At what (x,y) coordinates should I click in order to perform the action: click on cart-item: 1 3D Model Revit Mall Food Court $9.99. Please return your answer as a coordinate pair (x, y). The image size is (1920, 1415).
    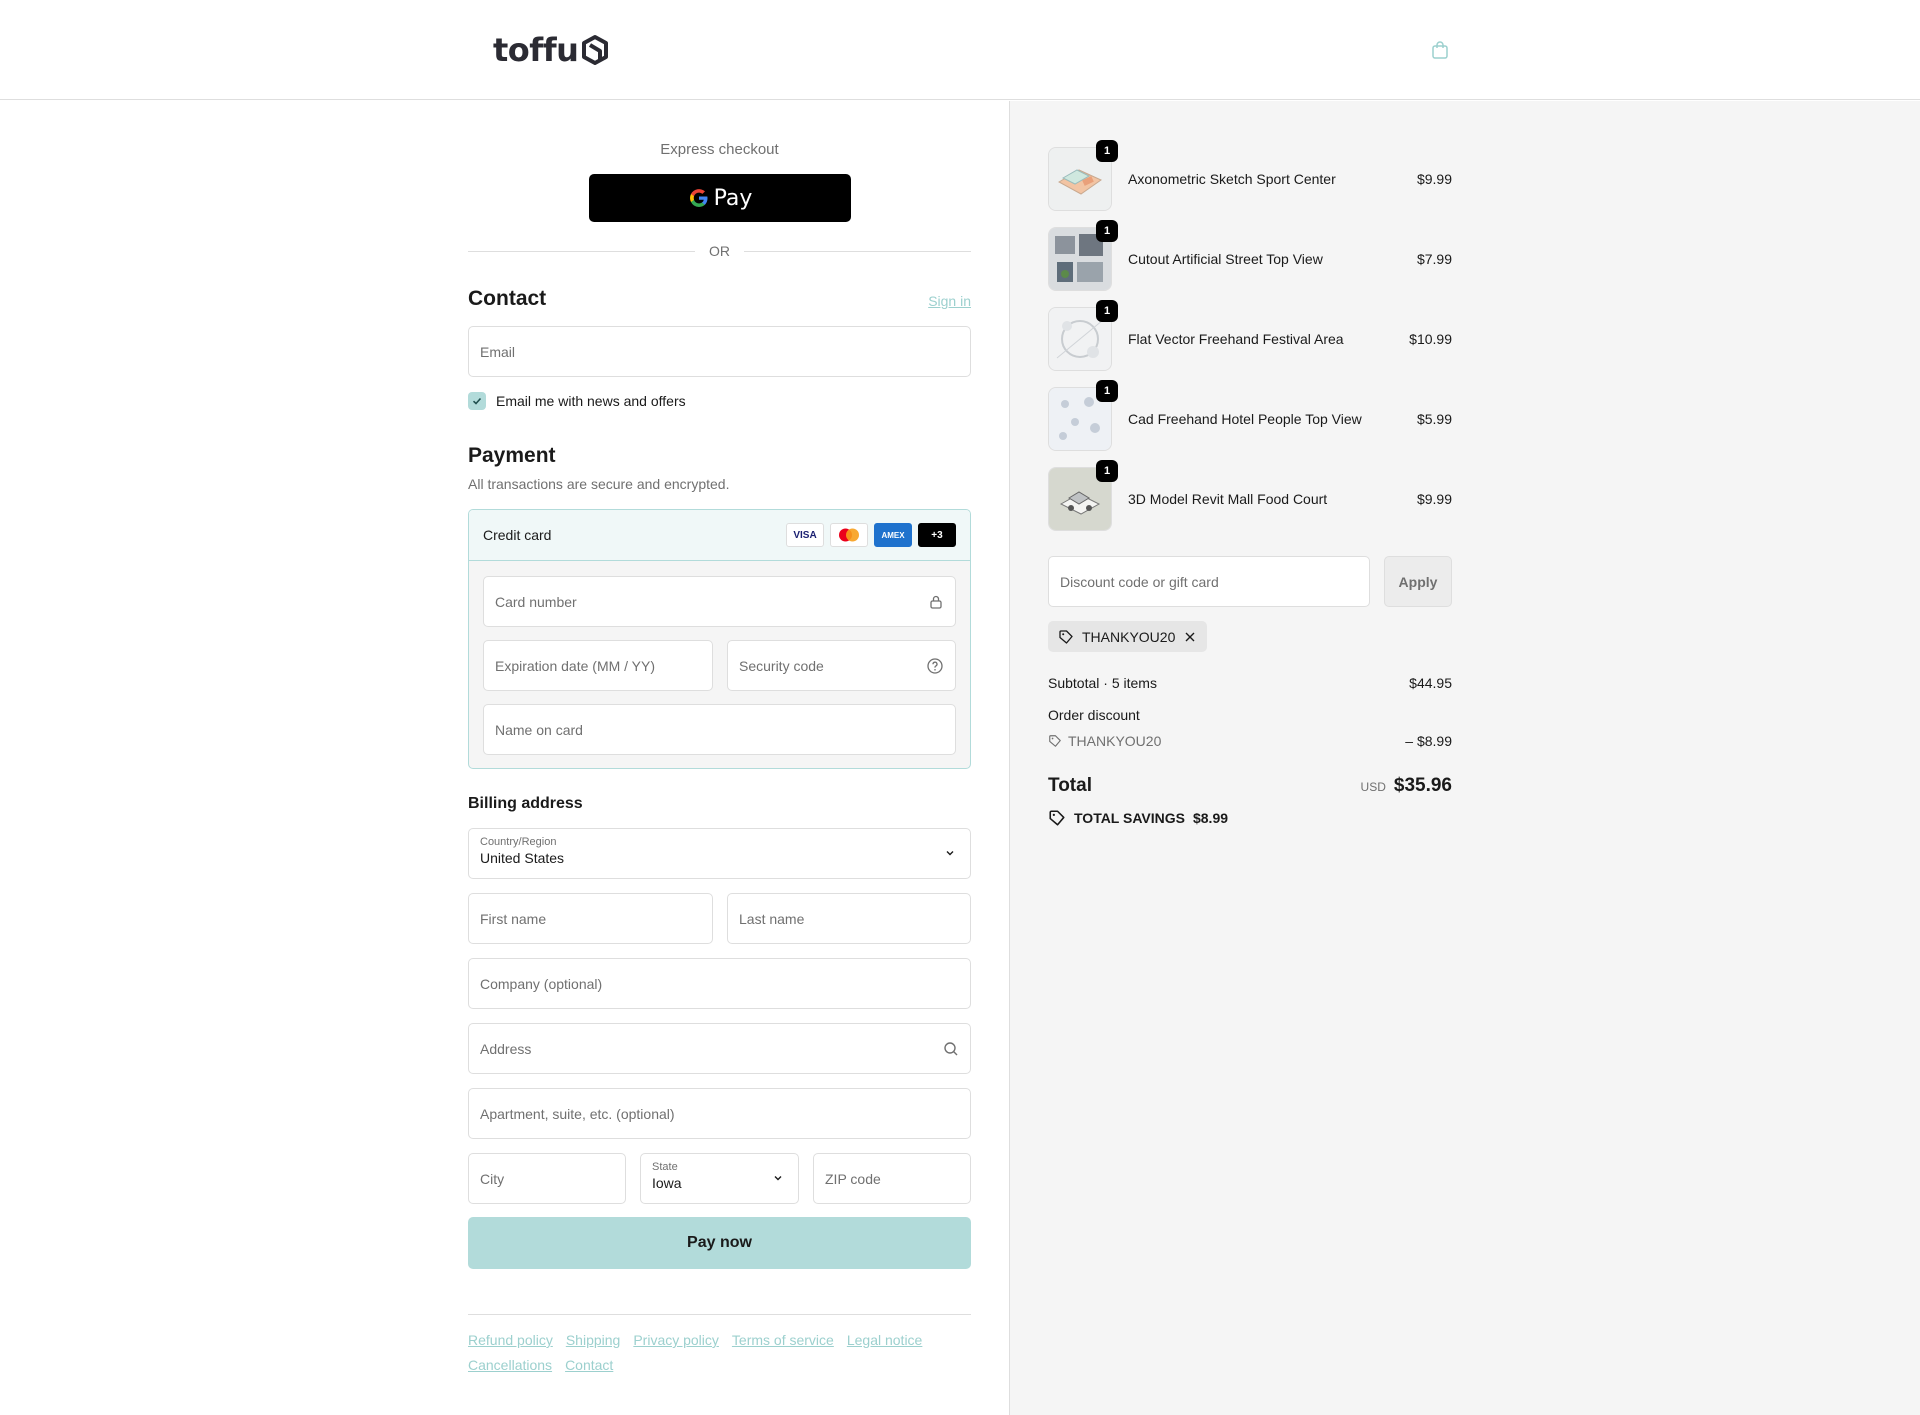
    Looking at the image, I should click on (1250, 495).